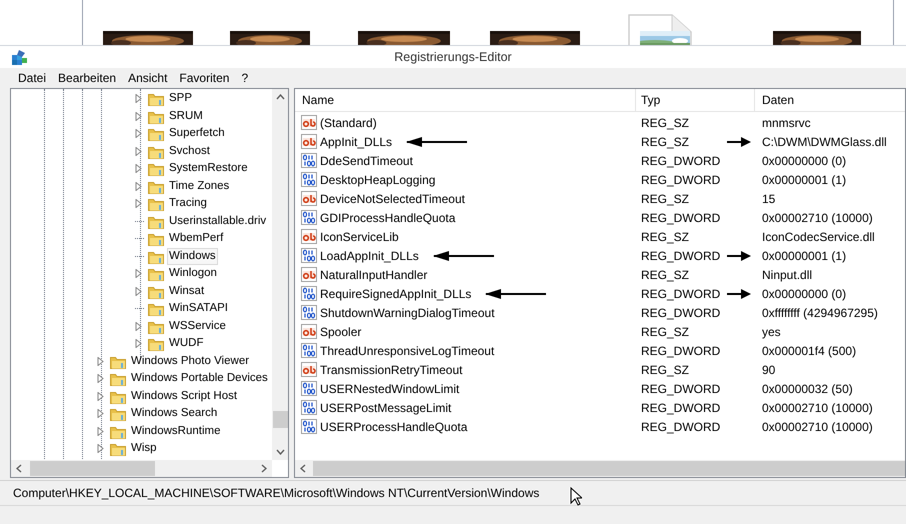  What do you see at coordinates (188, 203) in the screenshot?
I see `tree-item: Tracing` at bounding box center [188, 203].